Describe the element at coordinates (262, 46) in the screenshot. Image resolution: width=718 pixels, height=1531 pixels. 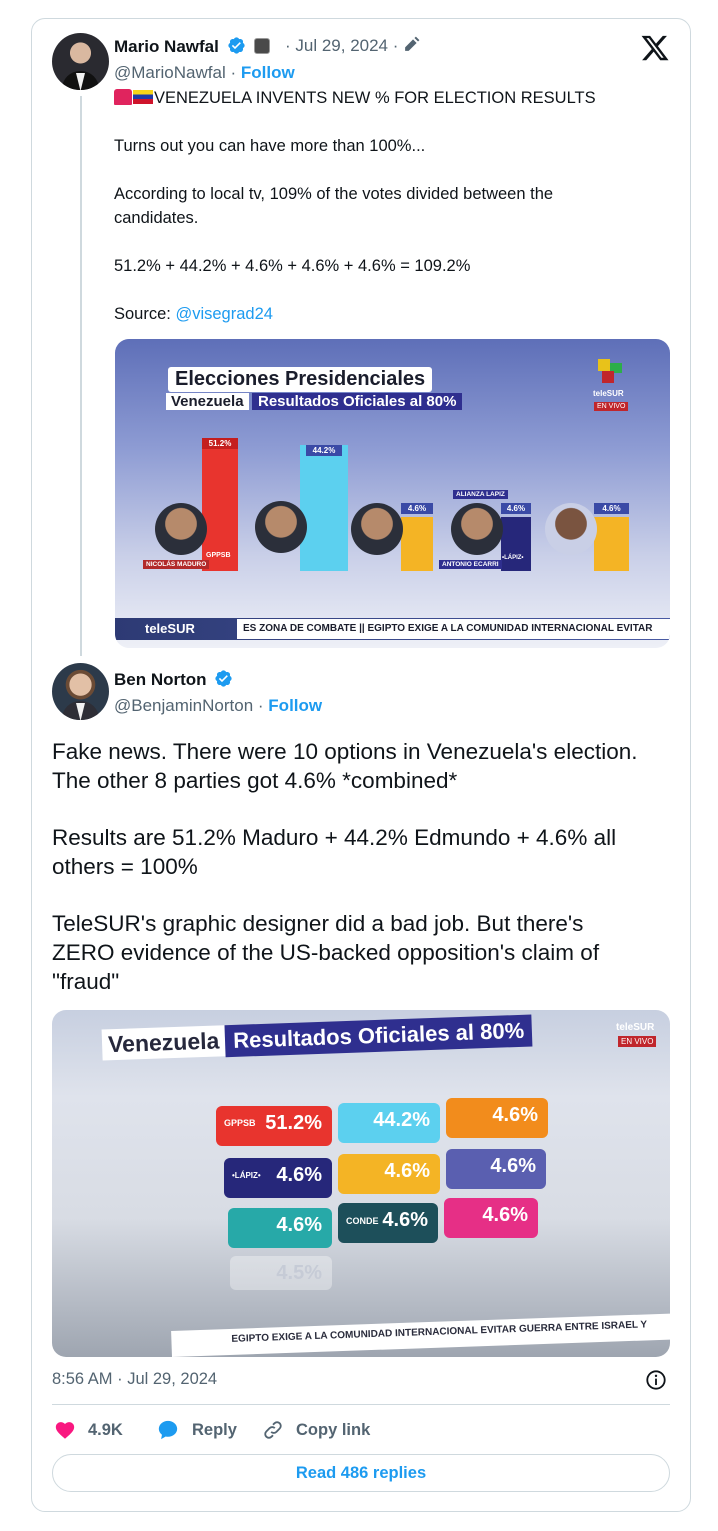
I see `affiliate-badge-icon` at that location.